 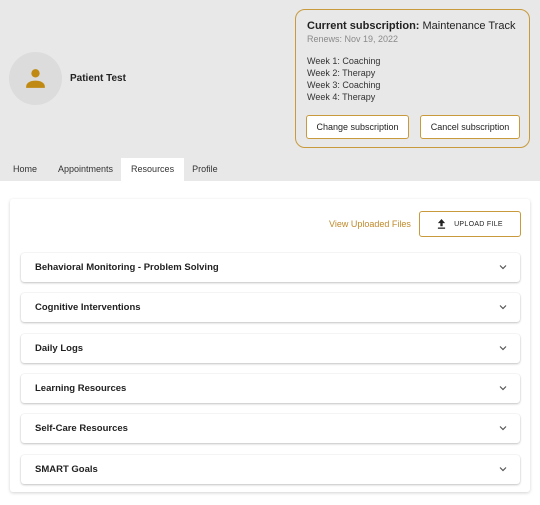 I want to click on accordion-self-care-resources: Self-Care Resources, so click(x=270, y=428).